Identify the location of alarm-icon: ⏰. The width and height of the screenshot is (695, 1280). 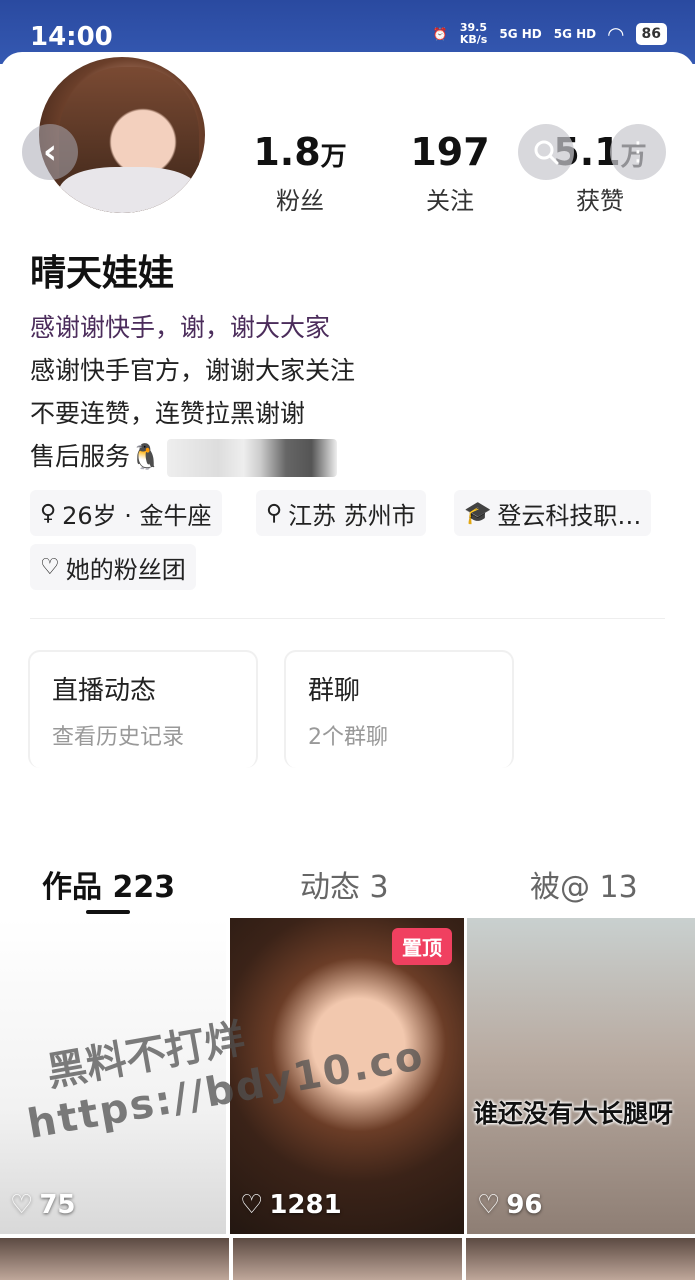
(440, 34).